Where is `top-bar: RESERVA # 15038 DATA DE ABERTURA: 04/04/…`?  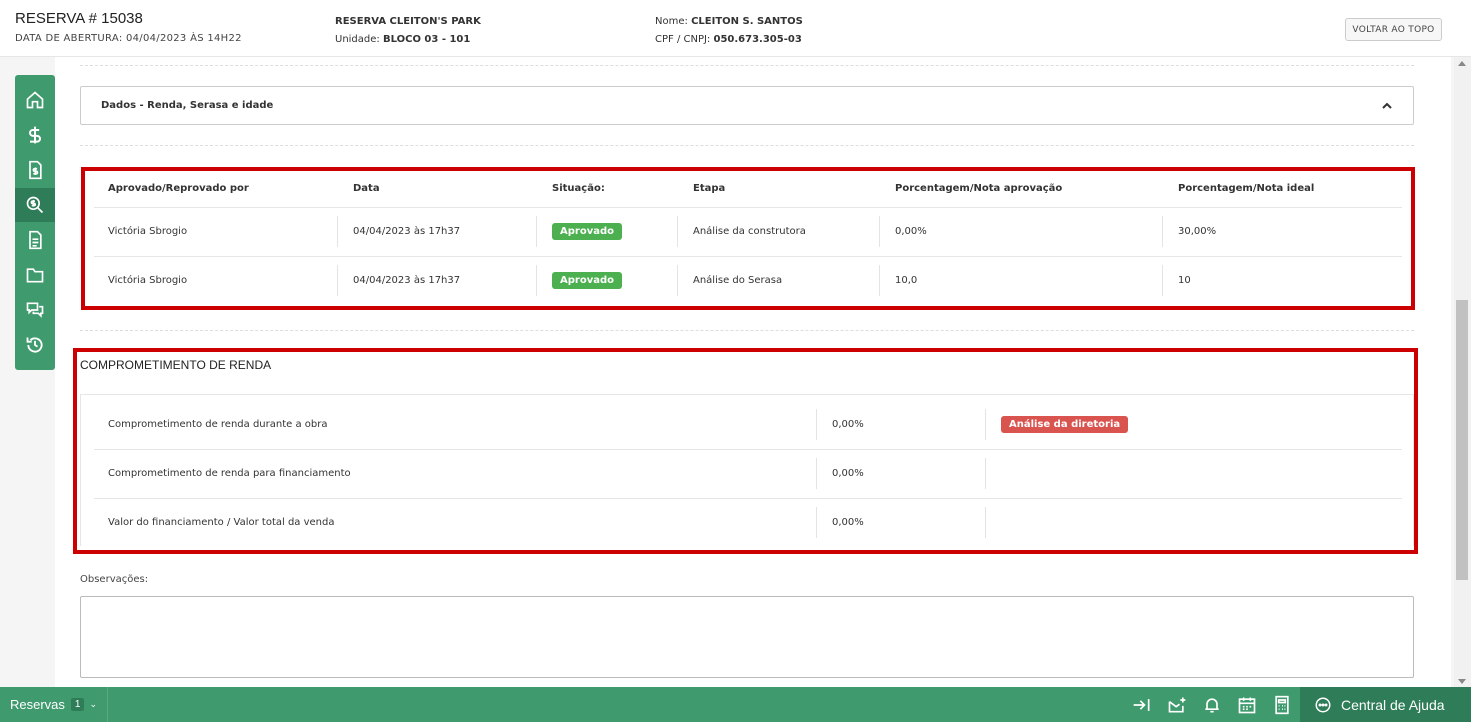
top-bar: RESERVA # 15038 DATA DE ABERTURA: 04/04/… is located at coordinates (735, 28).